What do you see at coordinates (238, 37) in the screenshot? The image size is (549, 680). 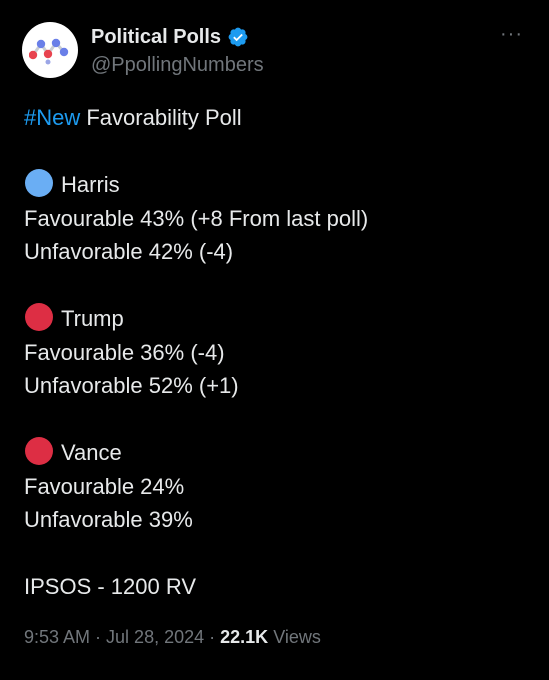 I see `verified-badge-icon` at bounding box center [238, 37].